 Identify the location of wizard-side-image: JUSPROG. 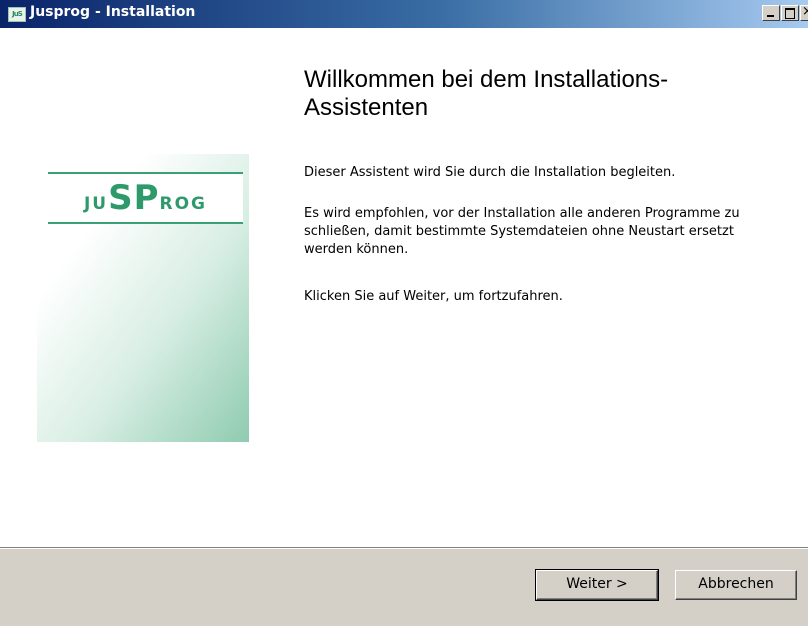
(143, 298).